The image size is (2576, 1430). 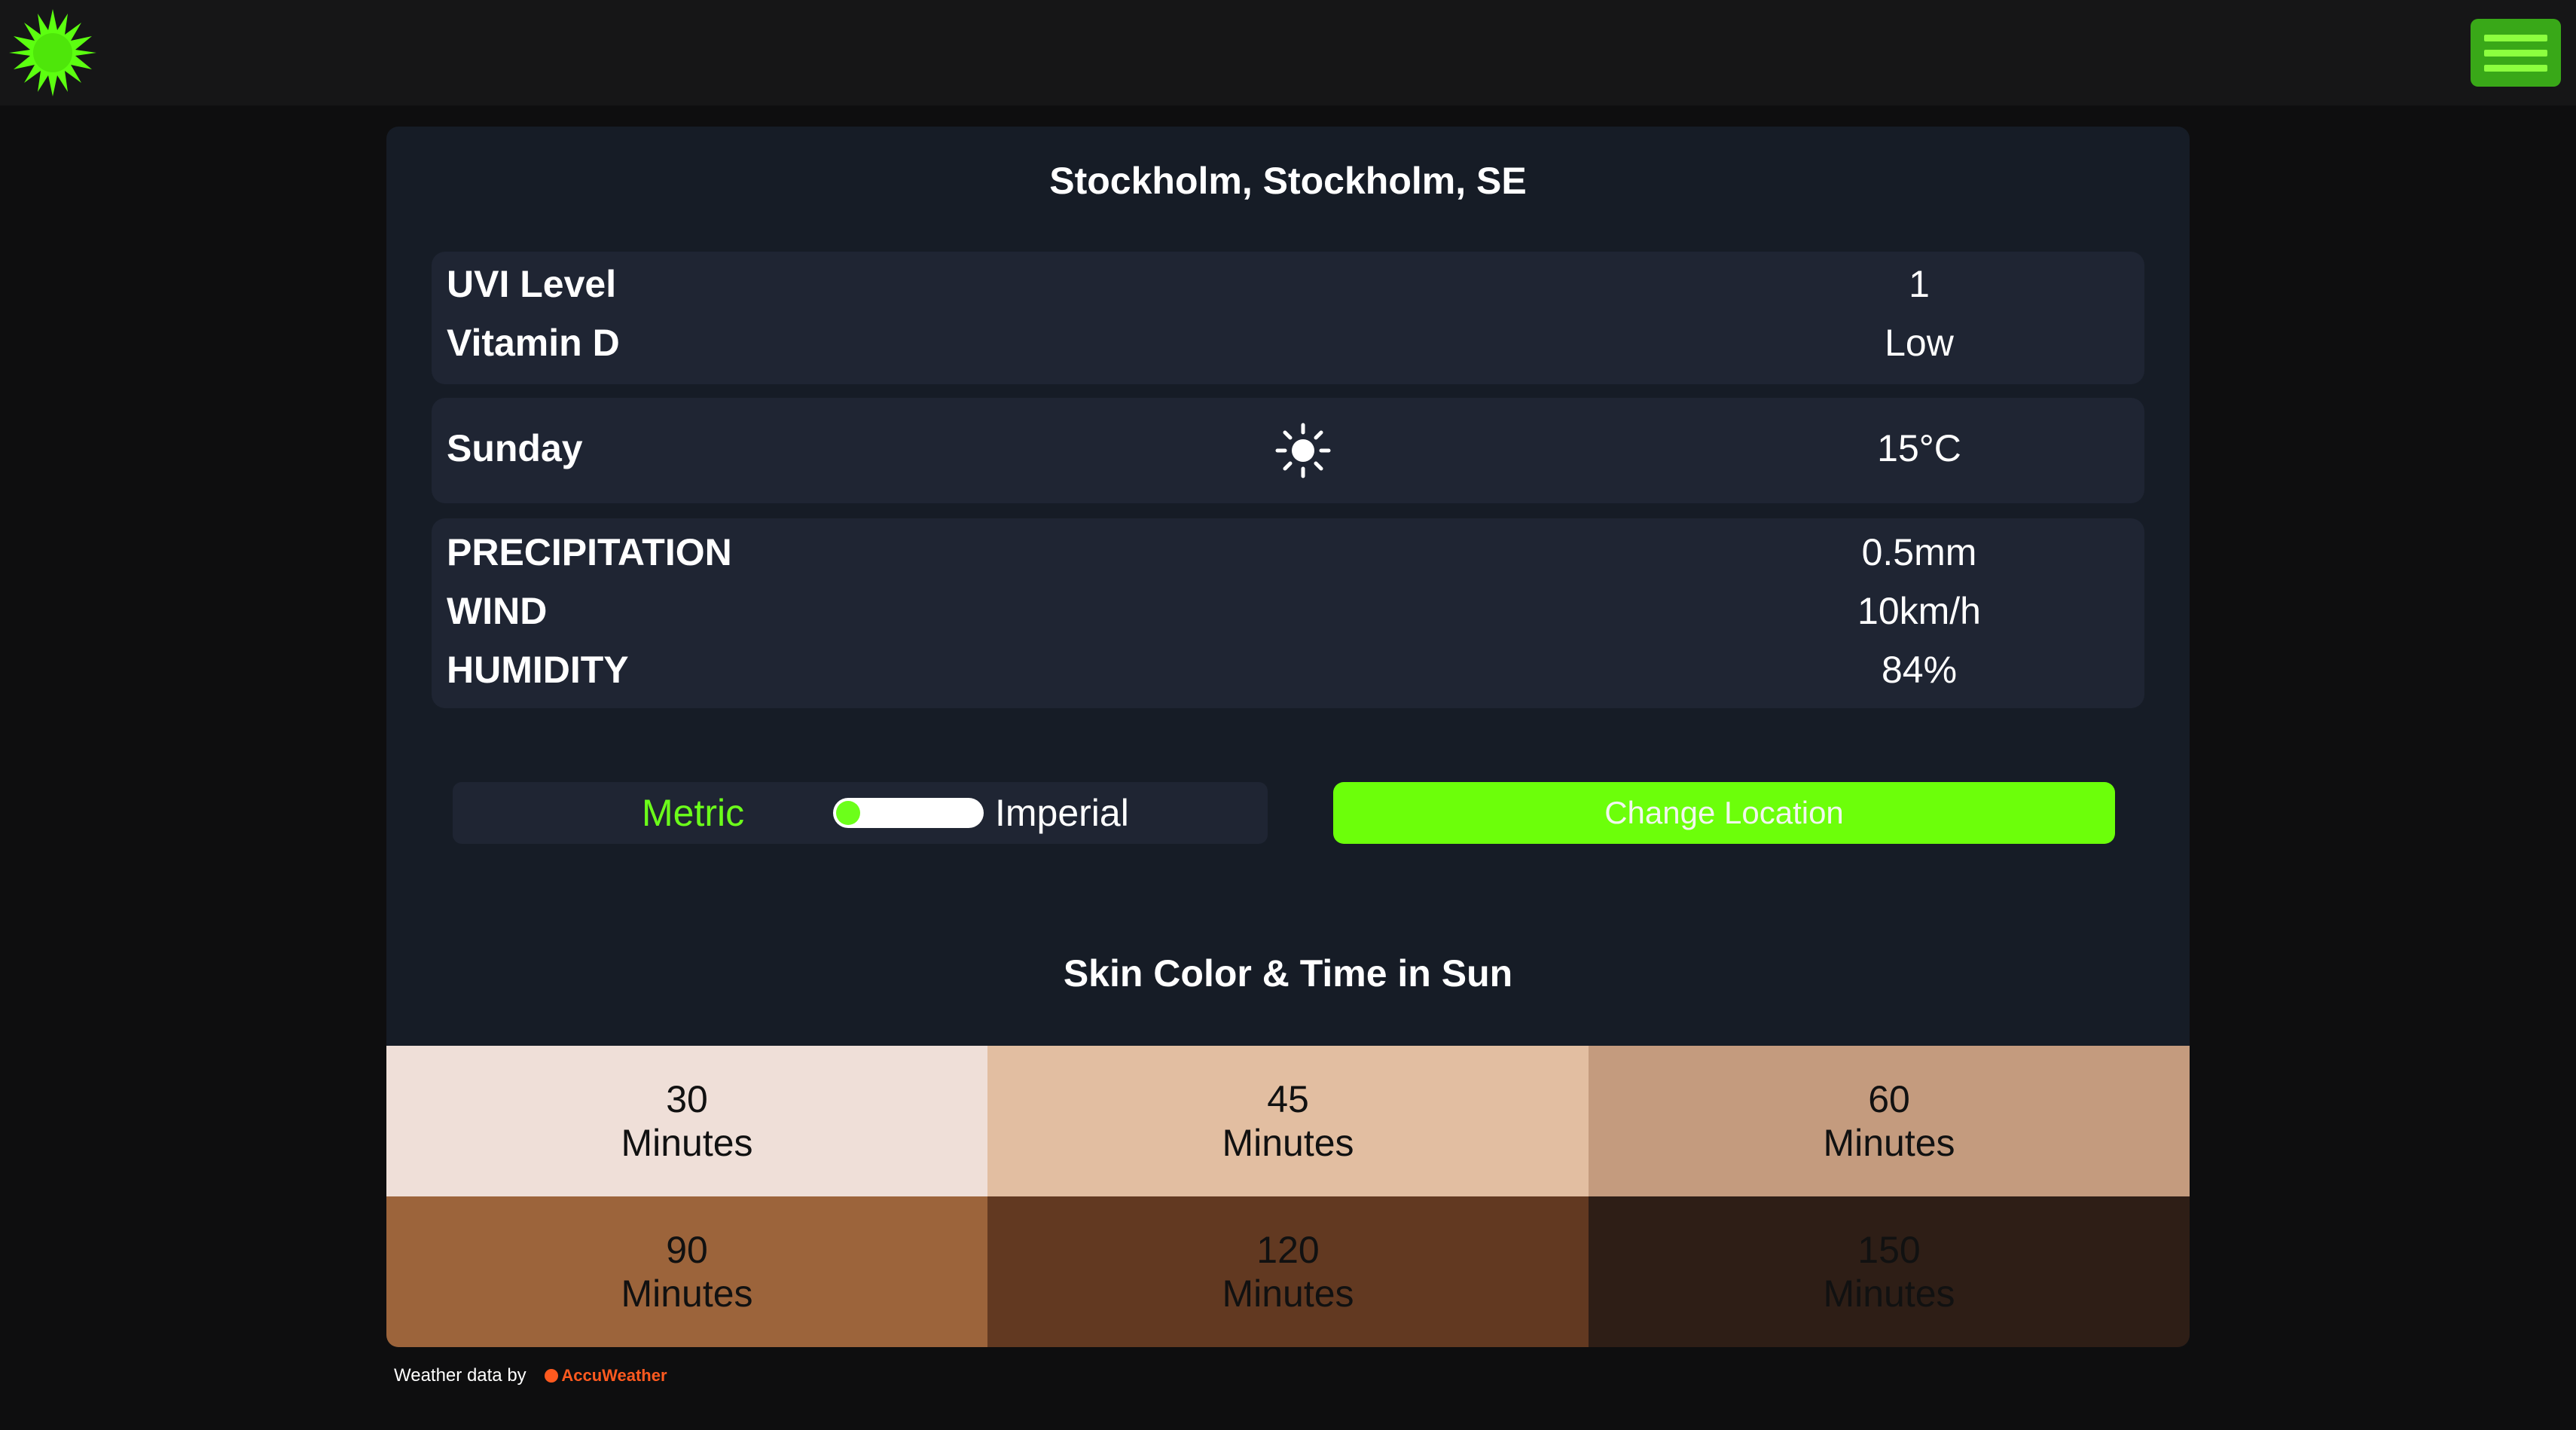 What do you see at coordinates (538, 670) in the screenshot?
I see `humidity-label: HUMIDITY` at bounding box center [538, 670].